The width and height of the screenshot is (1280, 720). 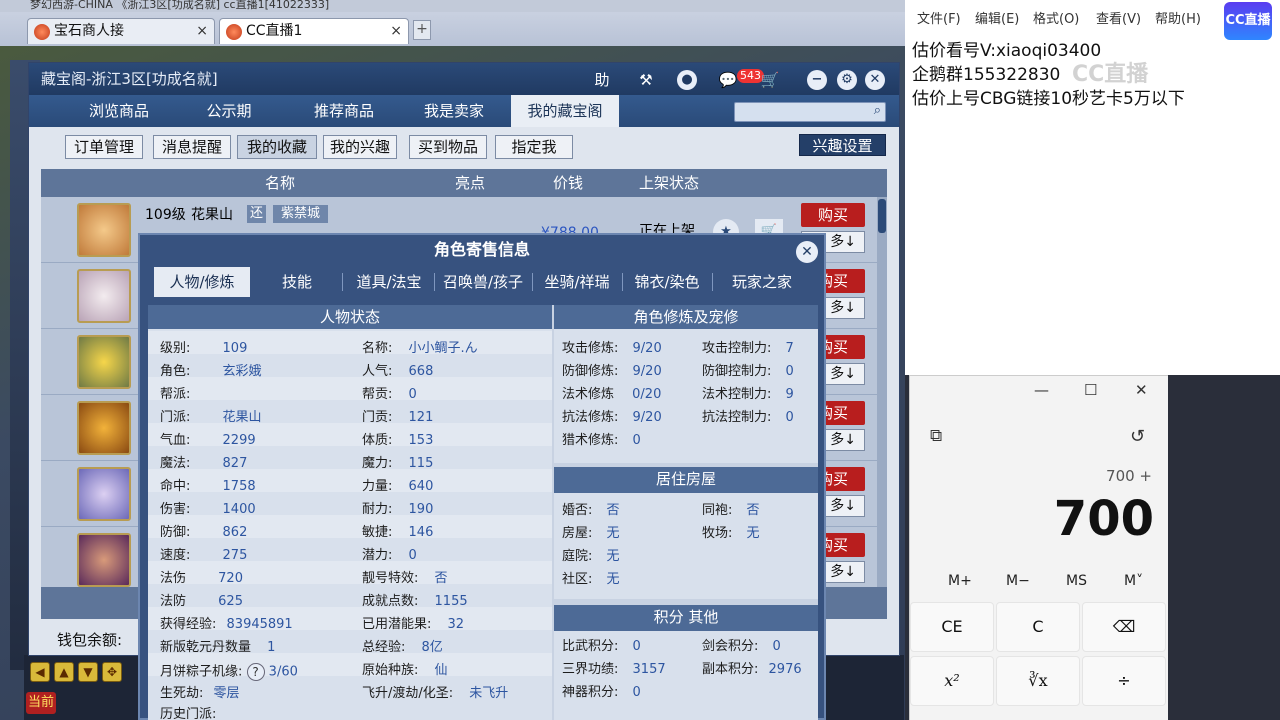 I want to click on house-comrade: 同袍: 否, so click(x=731, y=510).